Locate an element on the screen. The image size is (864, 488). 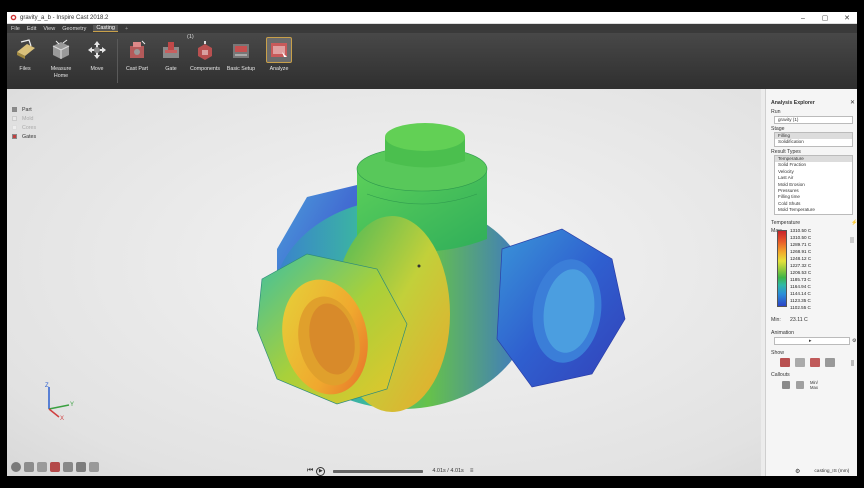
menu-file: File is located at coordinates (15, 29).